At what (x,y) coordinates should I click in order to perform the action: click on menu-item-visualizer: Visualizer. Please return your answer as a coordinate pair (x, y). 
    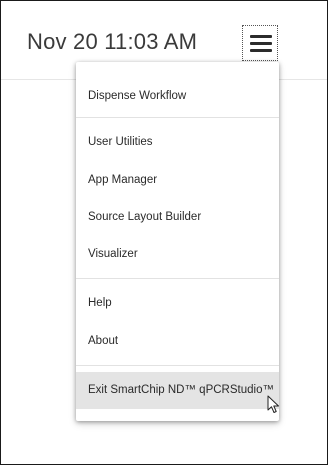
    Looking at the image, I should click on (177, 254).